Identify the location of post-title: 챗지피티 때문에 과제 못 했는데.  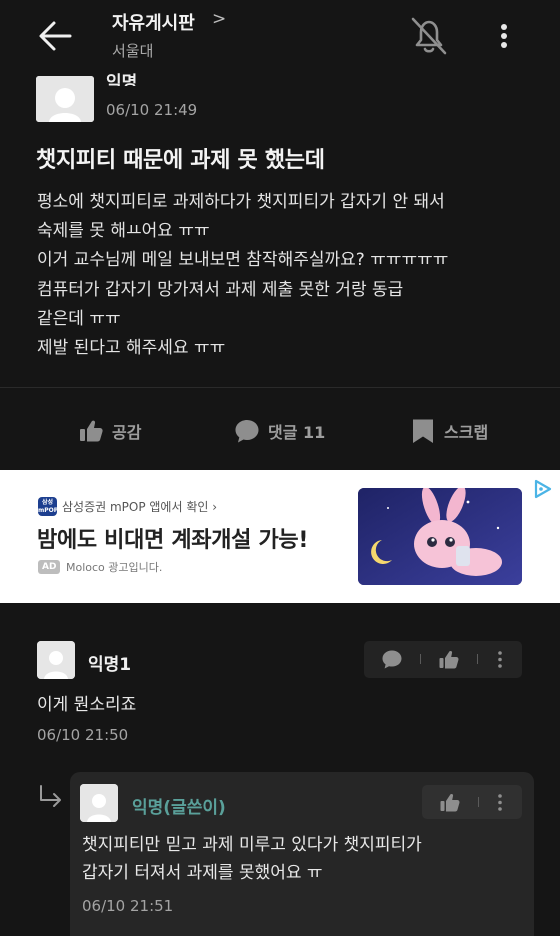
(180, 160).